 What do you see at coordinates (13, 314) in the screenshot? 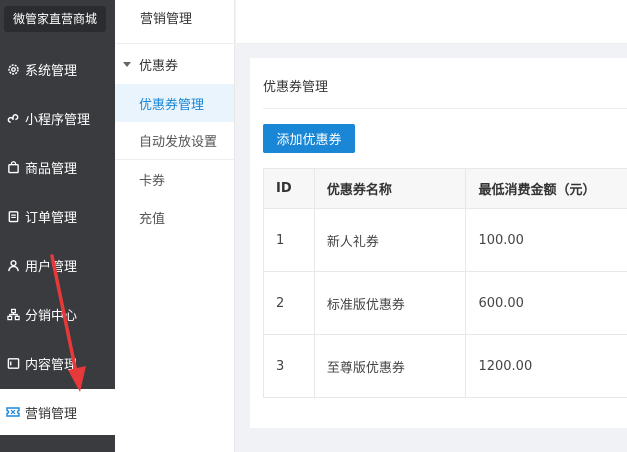
I see `network-icon` at bounding box center [13, 314].